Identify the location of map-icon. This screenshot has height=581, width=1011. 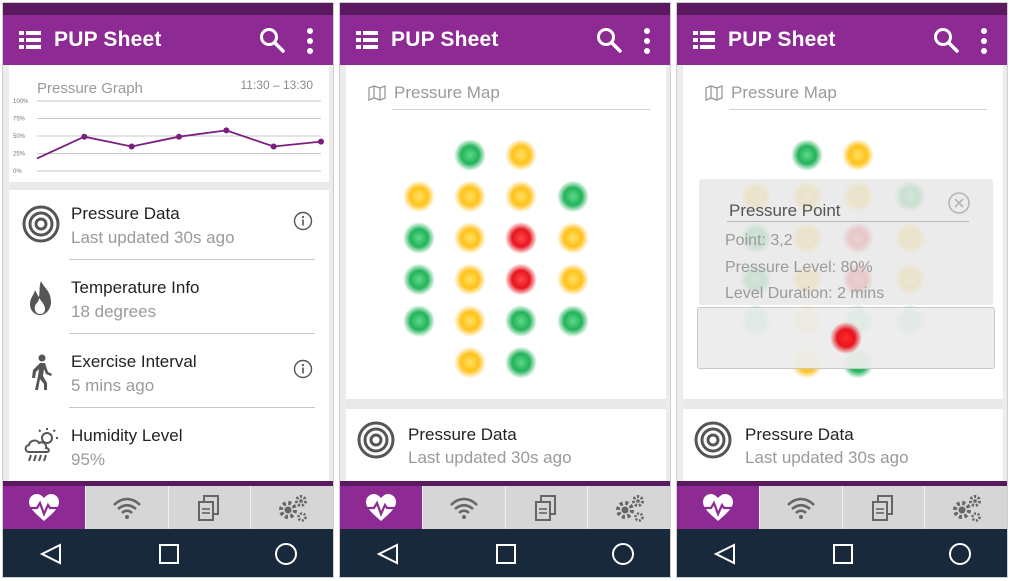
(377, 93).